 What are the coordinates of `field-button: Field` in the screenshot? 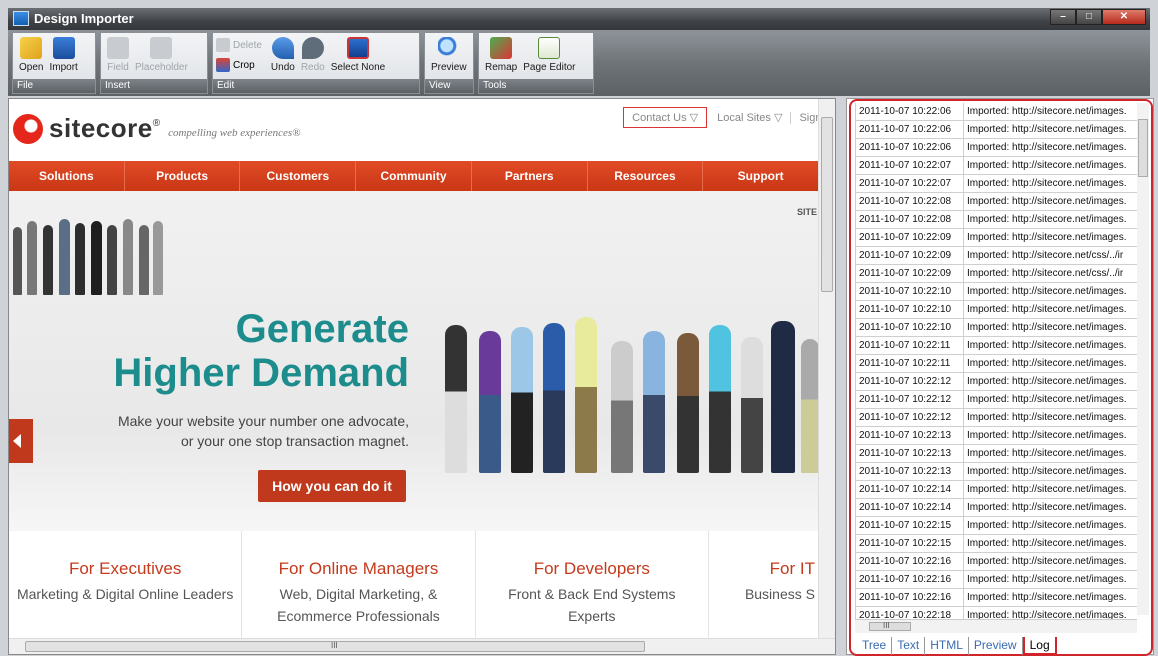 It's located at (118, 57).